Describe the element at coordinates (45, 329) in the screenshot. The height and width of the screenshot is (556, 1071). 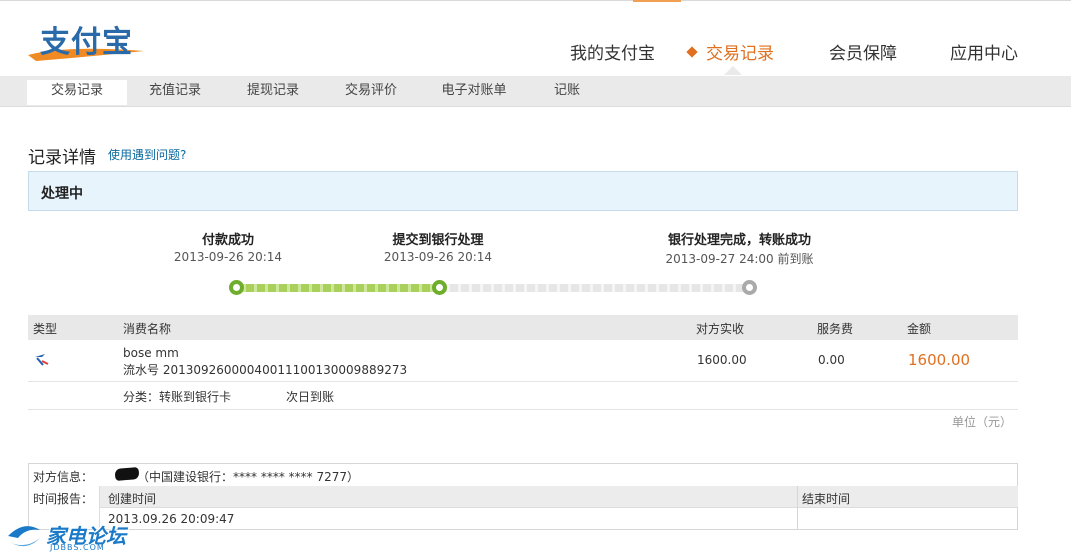
I see `col-type: 类型` at that location.